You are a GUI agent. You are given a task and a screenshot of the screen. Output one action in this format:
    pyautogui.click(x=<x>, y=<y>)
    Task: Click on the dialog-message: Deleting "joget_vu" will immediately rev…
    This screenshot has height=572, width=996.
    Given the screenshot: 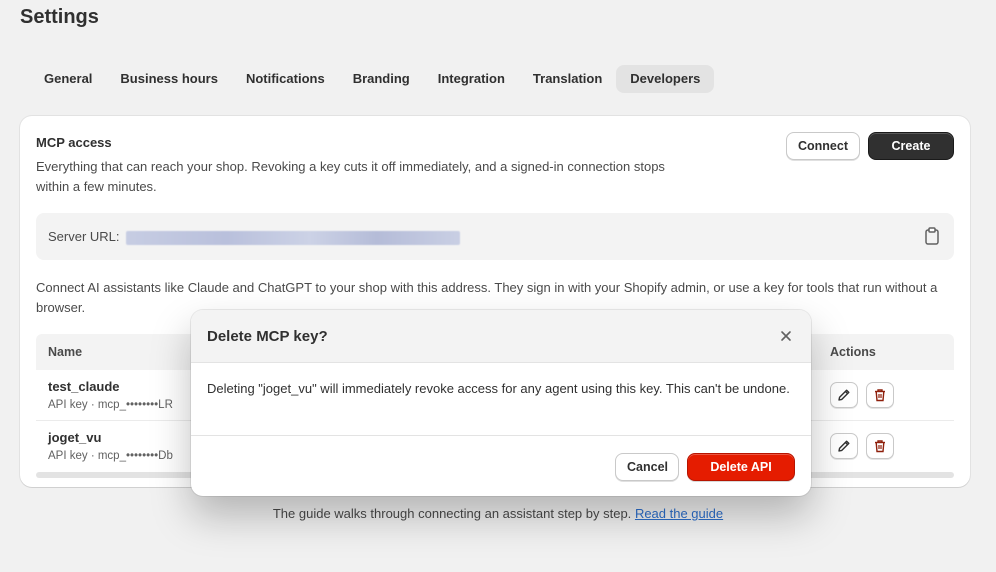 What is the action you would take?
    pyautogui.click(x=498, y=388)
    